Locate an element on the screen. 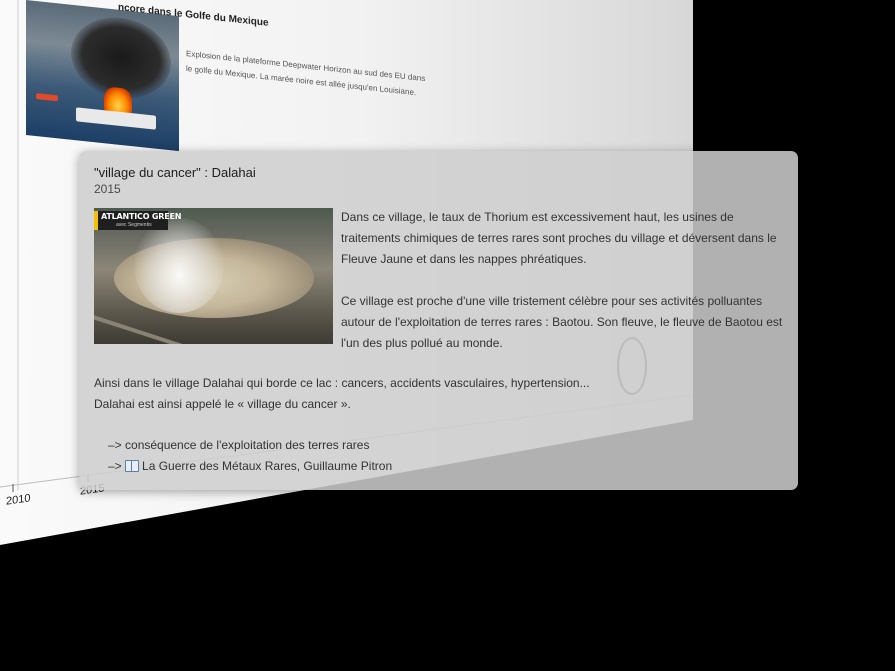 The height and width of the screenshot is (671, 895). badge-subtitle: avec Segmentis is located at coordinates (134, 225).